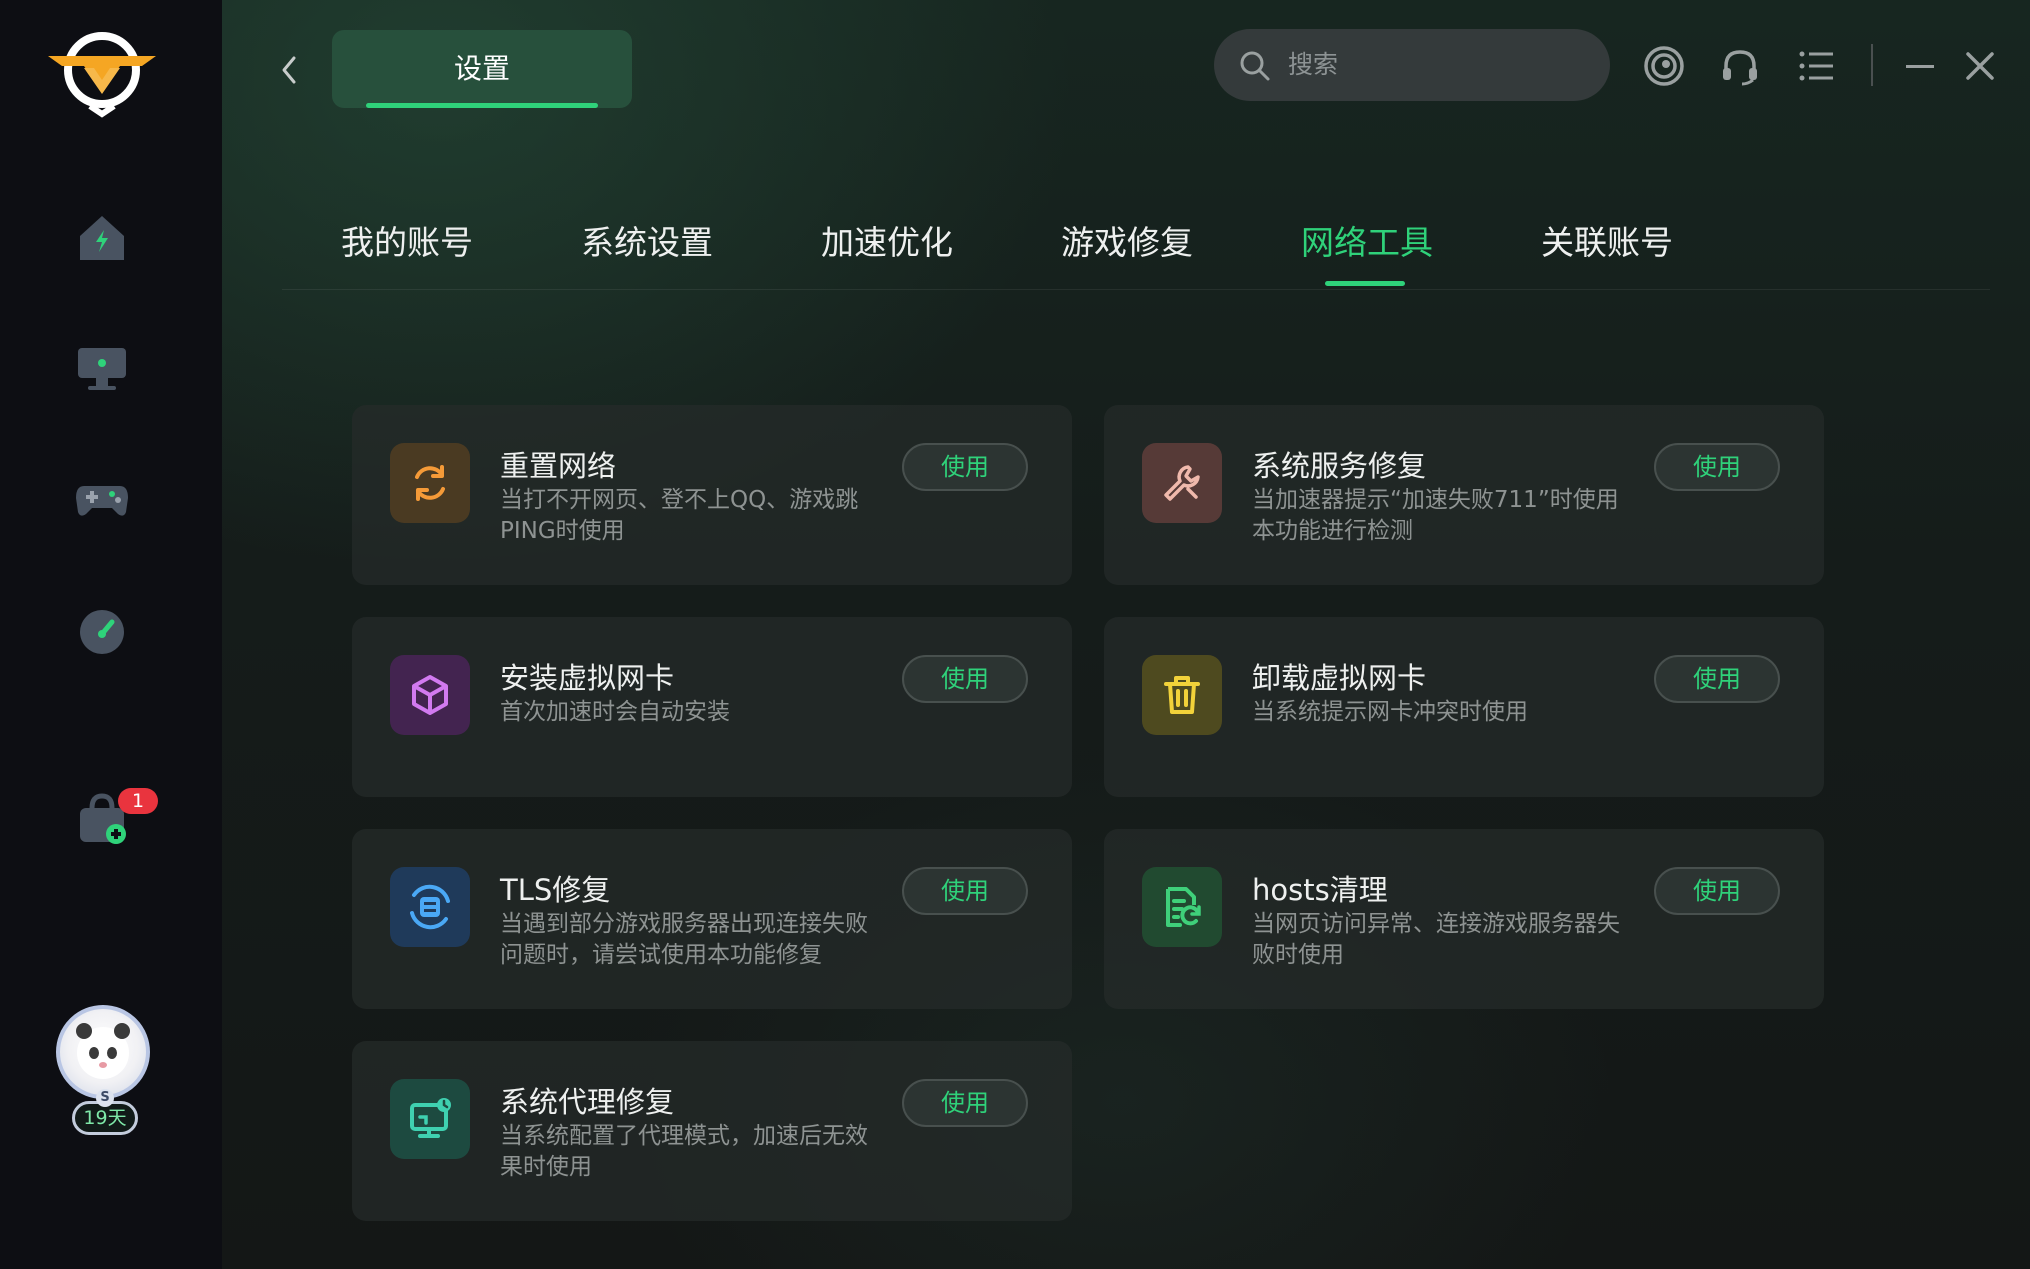  What do you see at coordinates (1367, 240) in the screenshot?
I see `tab-network-tools: 网络工具` at bounding box center [1367, 240].